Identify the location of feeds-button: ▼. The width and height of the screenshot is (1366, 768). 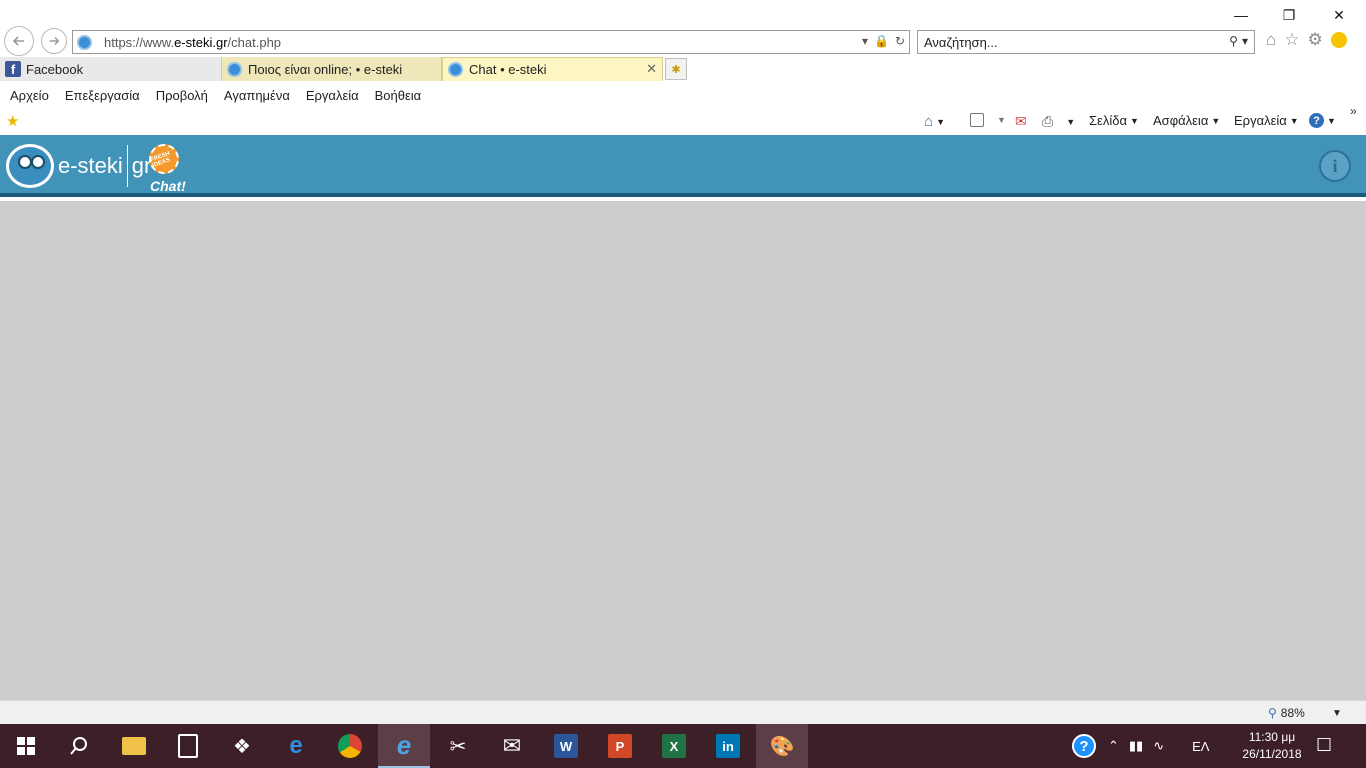
(988, 120).